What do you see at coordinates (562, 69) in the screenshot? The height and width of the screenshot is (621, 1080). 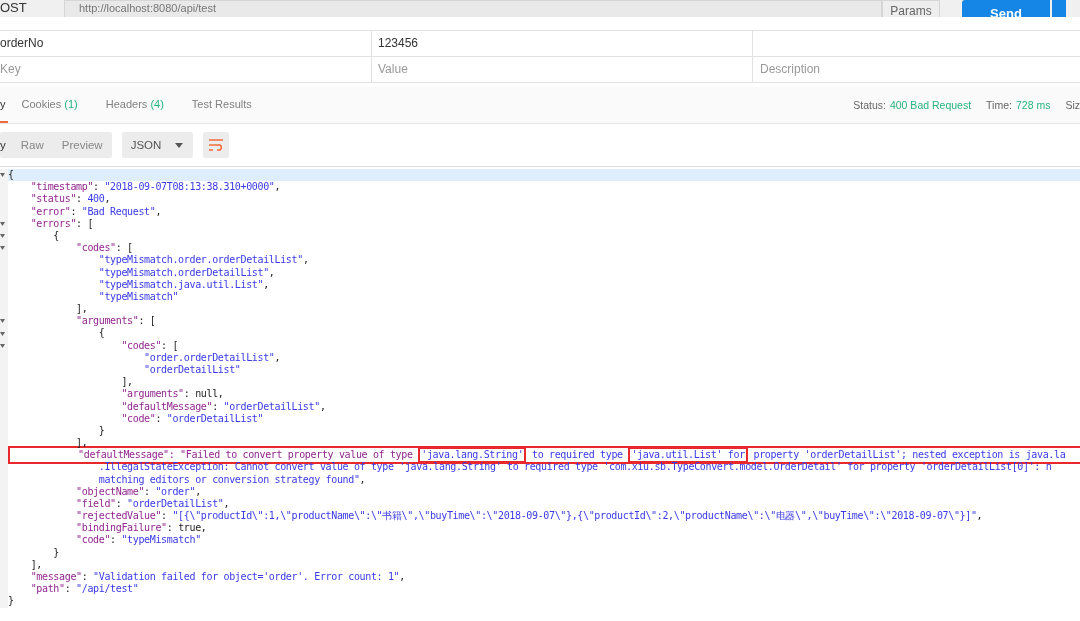 I see `value-placeholder: Value` at bounding box center [562, 69].